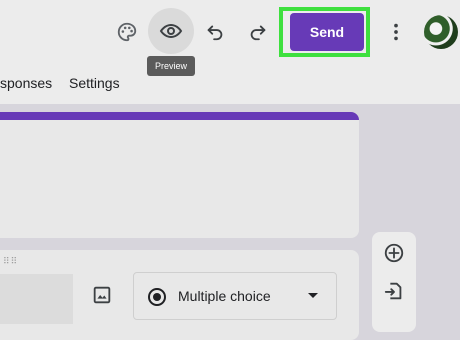  I want to click on floating-side-toolbar, so click(394, 282).